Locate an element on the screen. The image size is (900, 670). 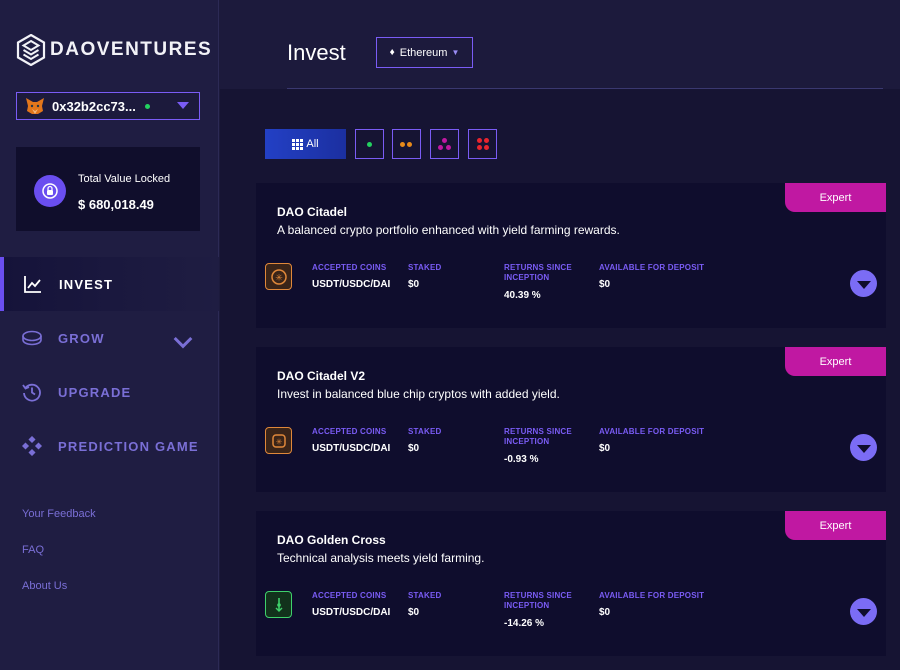
filter-medium-risk-button is located at coordinates (406, 144).